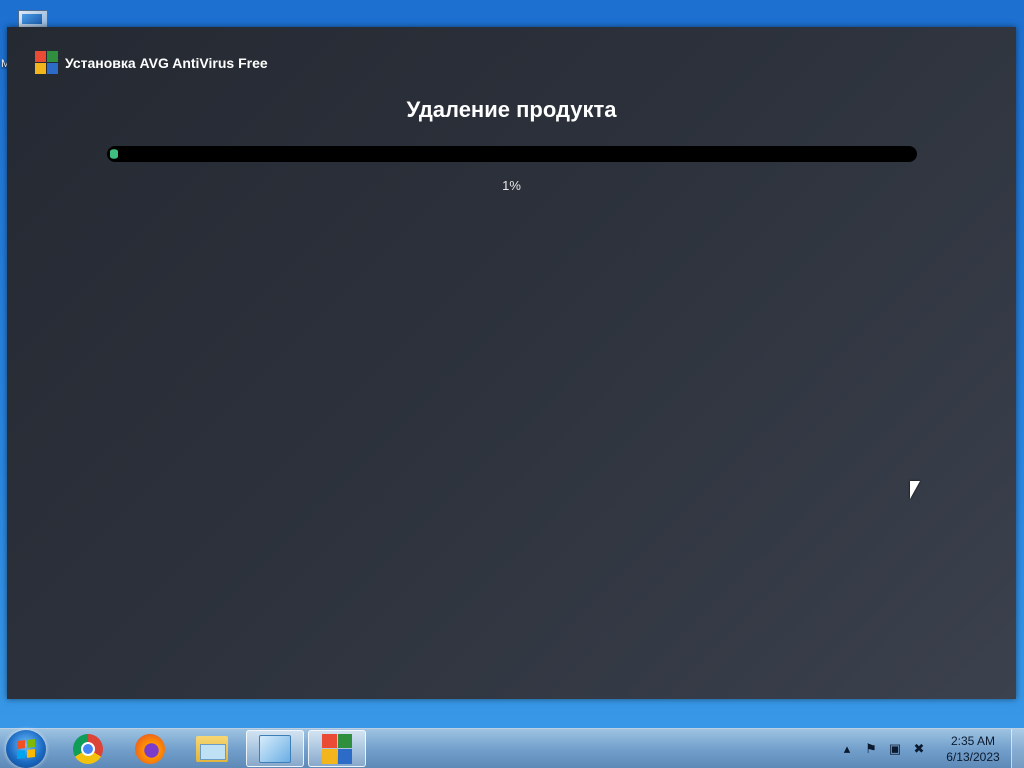 Image resolution: width=1024 pixels, height=768 pixels. I want to click on clock-time: 2:35 AM, so click(973, 741).